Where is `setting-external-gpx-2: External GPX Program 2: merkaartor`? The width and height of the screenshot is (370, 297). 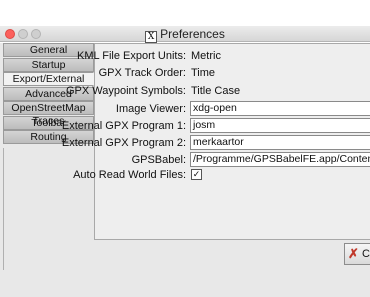
setting-external-gpx-2: External GPX Program 2: merkaartor is located at coordinates (216, 143).